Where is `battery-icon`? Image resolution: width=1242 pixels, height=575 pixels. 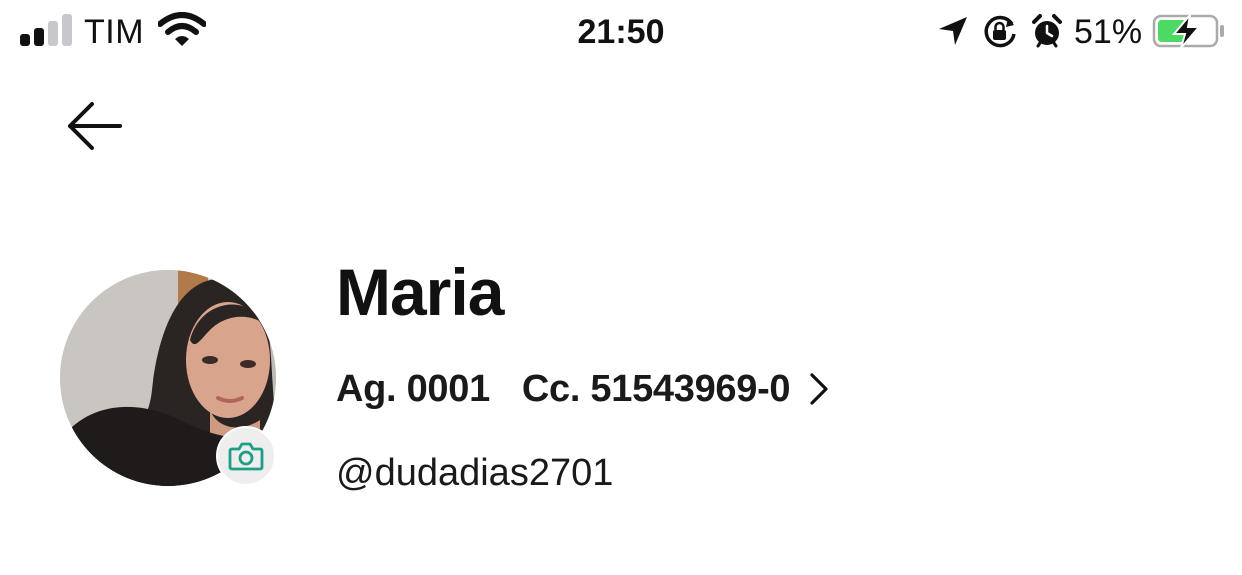 battery-icon is located at coordinates (1188, 31).